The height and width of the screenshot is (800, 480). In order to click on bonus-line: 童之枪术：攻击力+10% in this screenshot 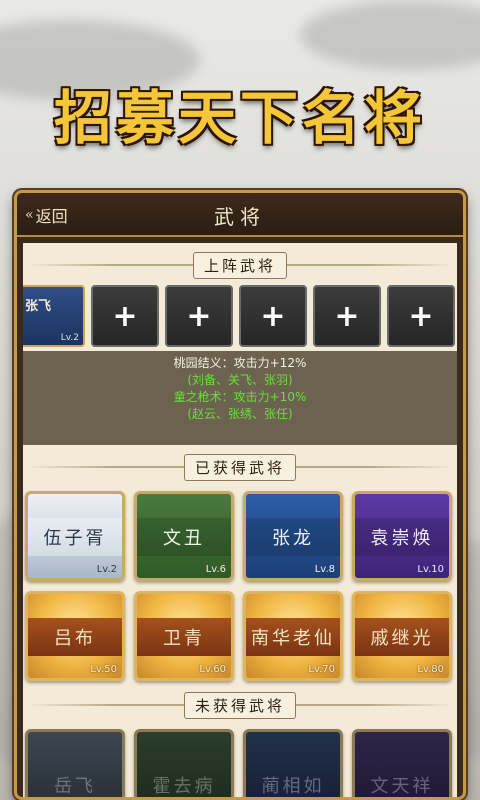, I will do `click(240, 397)`.